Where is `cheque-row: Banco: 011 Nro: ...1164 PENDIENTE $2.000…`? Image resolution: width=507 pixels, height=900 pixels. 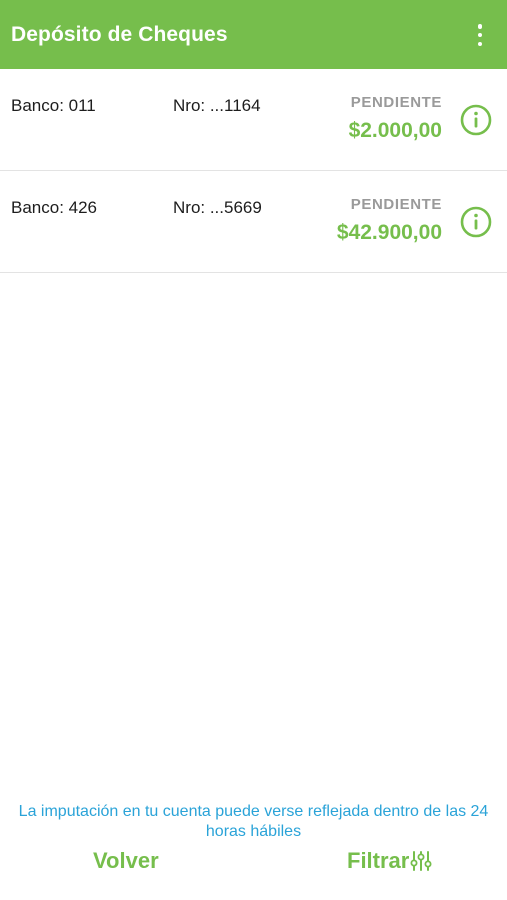 cheque-row: Banco: 011 Nro: ...1164 PENDIENTE $2.000… is located at coordinates (253, 120).